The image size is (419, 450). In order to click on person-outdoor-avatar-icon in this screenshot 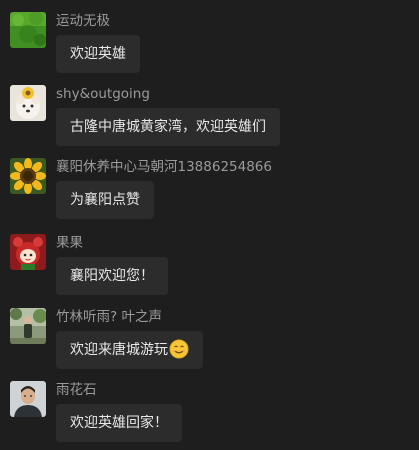, I will do `click(28, 326)`.